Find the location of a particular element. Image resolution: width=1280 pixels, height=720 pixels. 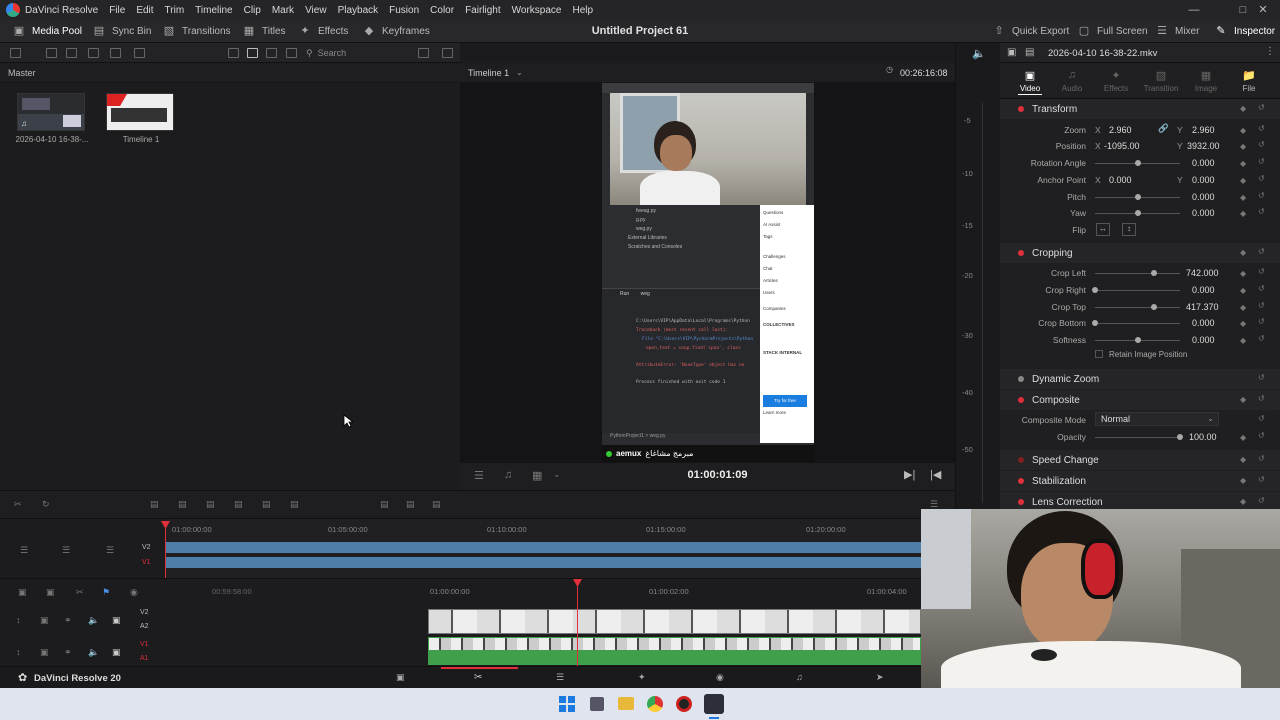

chrome-icon is located at coordinates (655, 704).